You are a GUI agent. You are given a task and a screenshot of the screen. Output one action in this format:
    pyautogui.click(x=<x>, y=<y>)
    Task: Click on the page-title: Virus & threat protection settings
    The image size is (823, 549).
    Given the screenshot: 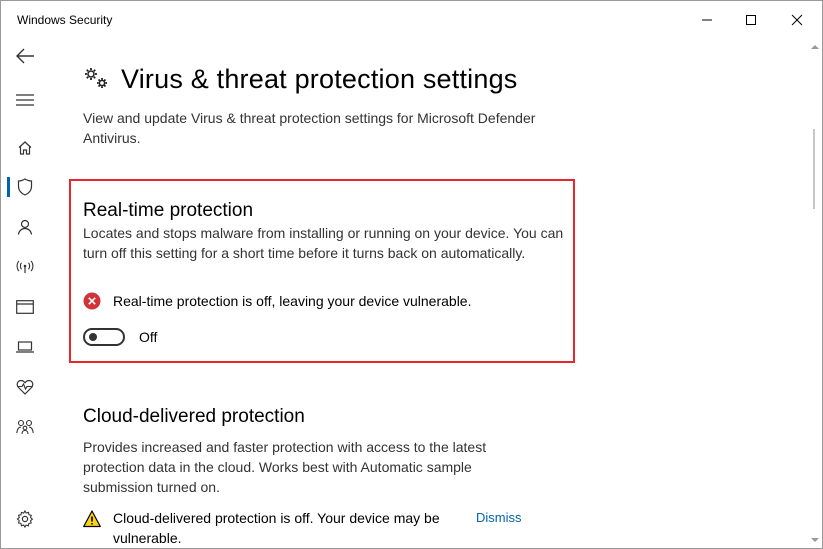 What is the action you would take?
    pyautogui.click(x=319, y=79)
    